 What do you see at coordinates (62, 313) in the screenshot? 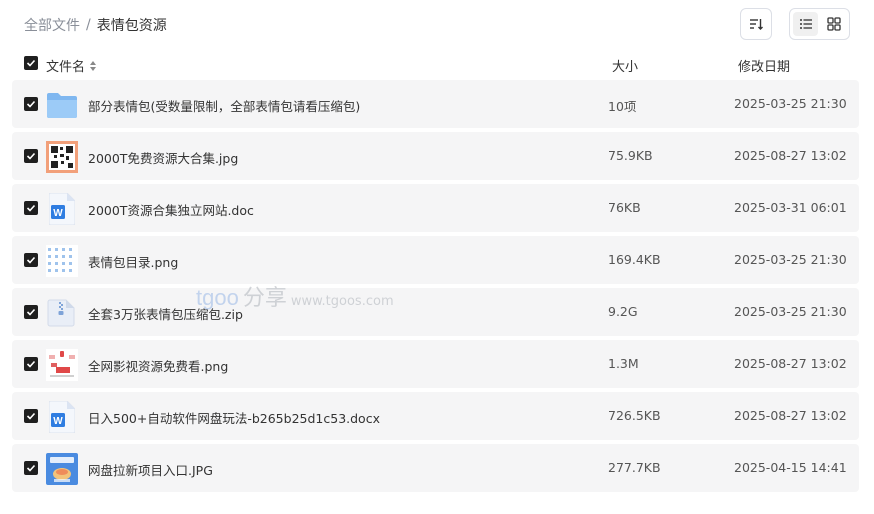
I see `zip-icon` at bounding box center [62, 313].